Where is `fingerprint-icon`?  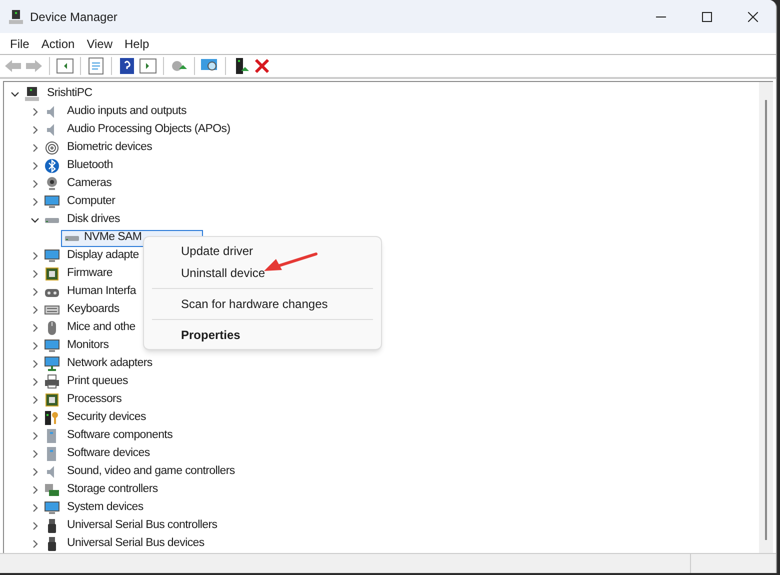 fingerprint-icon is located at coordinates (52, 148).